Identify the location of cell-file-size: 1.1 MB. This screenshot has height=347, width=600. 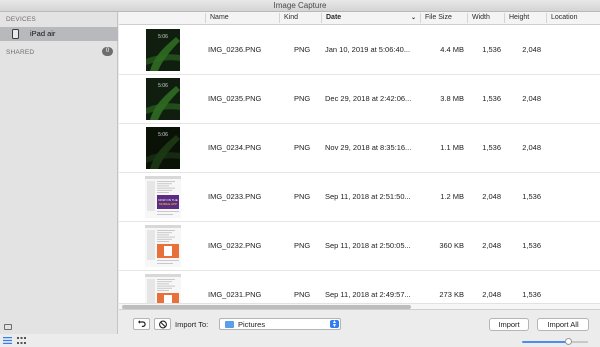
(452, 147).